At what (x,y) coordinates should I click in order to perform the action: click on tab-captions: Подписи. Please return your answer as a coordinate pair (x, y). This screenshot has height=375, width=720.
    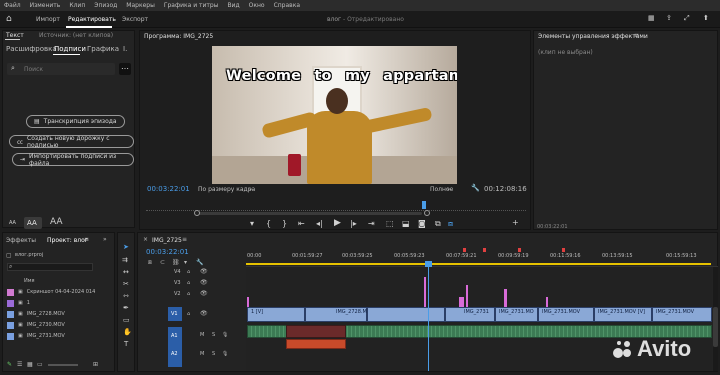
    Looking at the image, I should click on (70, 49).